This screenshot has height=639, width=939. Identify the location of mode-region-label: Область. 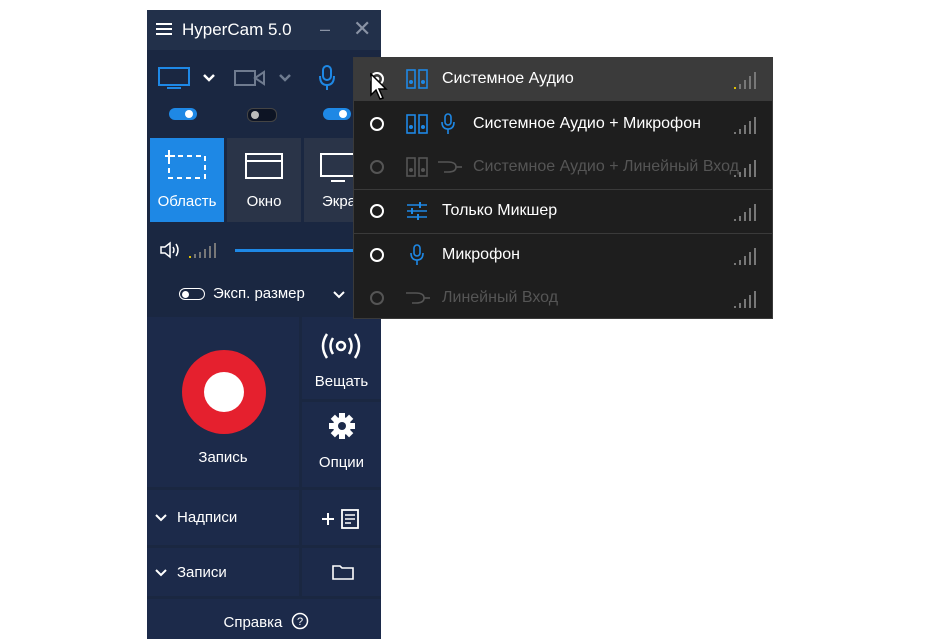
(187, 201).